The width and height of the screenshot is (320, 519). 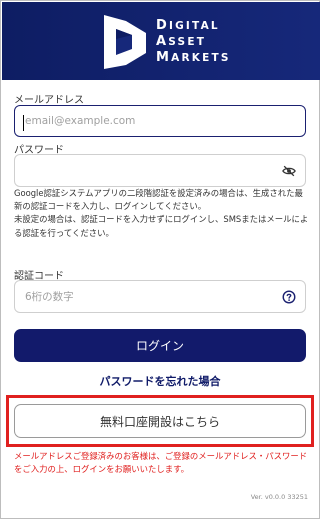 I want to click on question-circle-icon, so click(x=289, y=297).